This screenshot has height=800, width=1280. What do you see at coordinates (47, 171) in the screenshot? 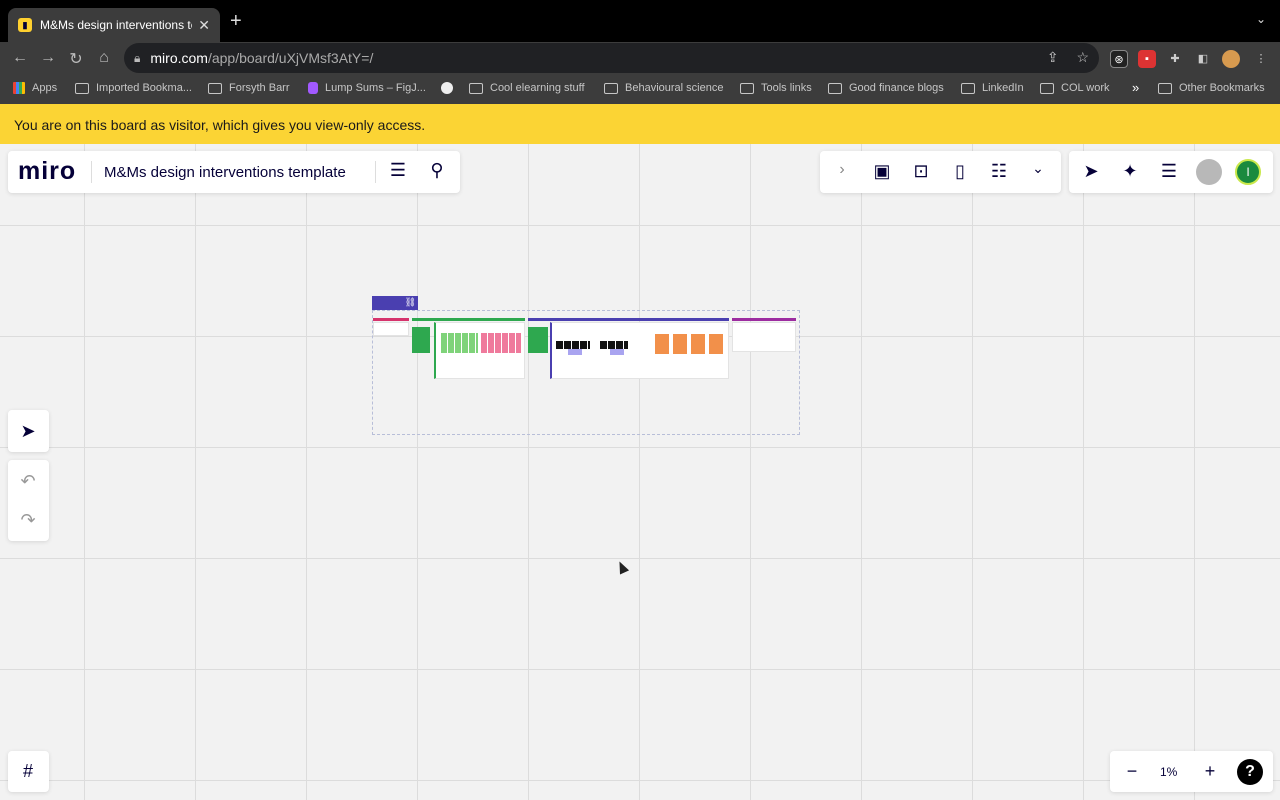
I see `miro-logo: miro` at bounding box center [47, 171].